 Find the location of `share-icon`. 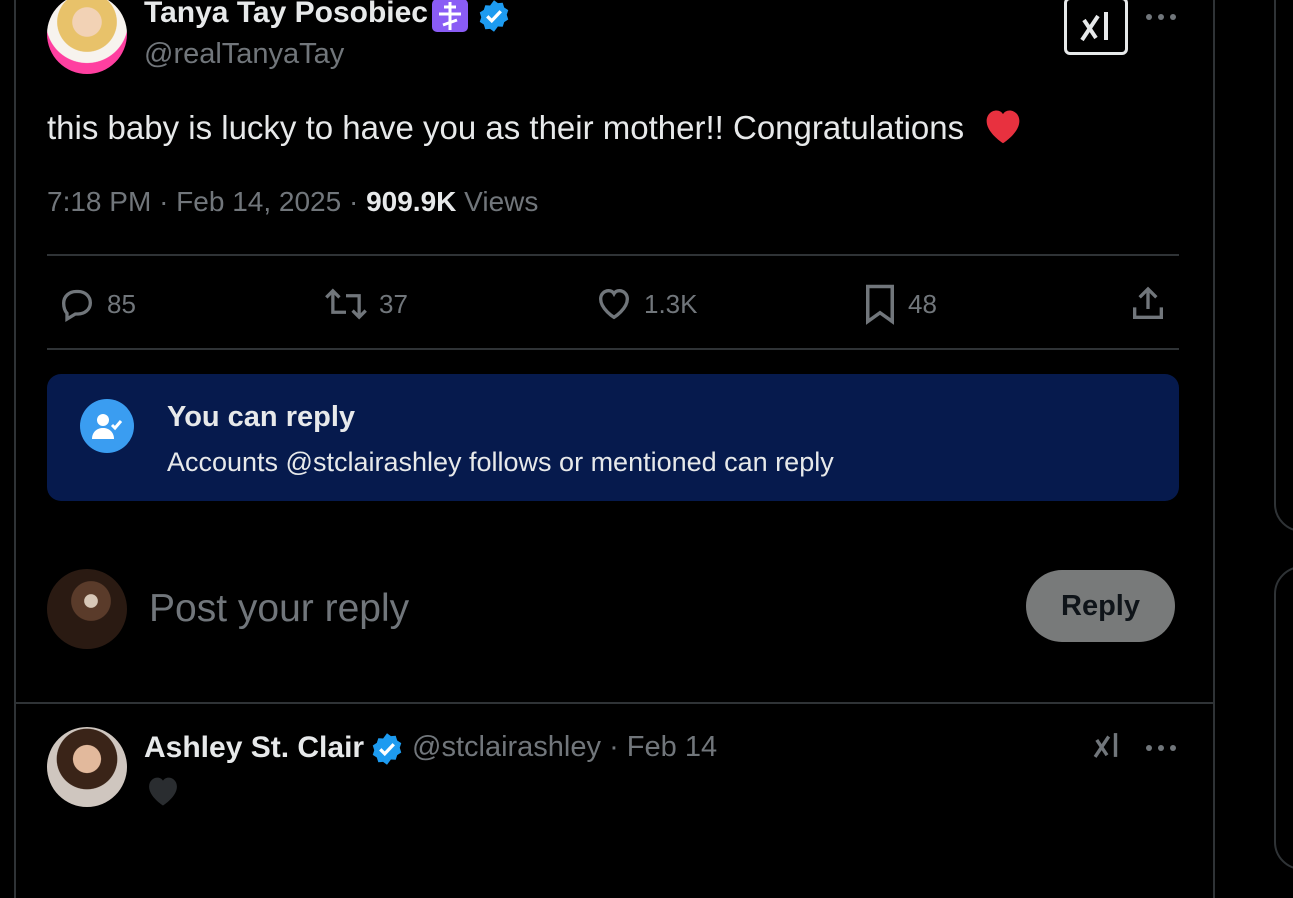

share-icon is located at coordinates (1148, 302).